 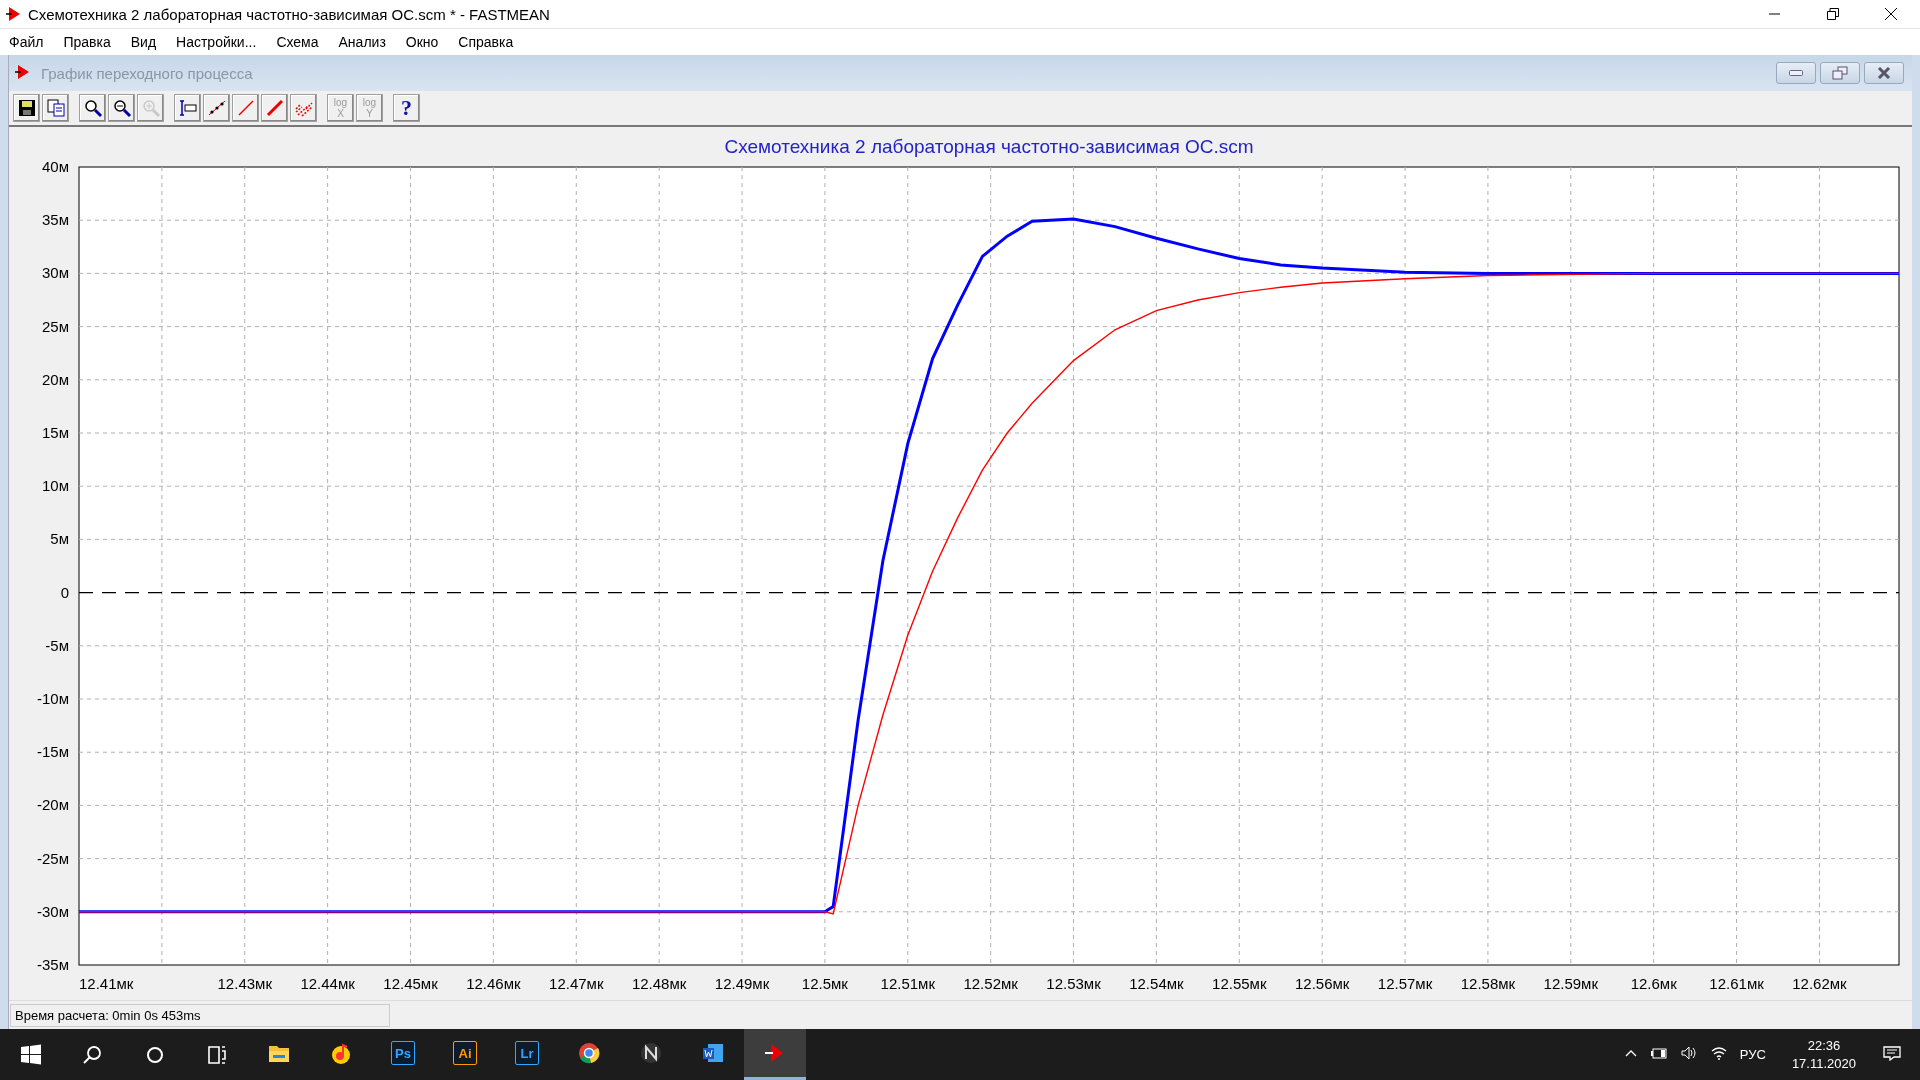 What do you see at coordinates (1322, 983) in the screenshot?
I see `x-tick-label: 12.56мк` at bounding box center [1322, 983].